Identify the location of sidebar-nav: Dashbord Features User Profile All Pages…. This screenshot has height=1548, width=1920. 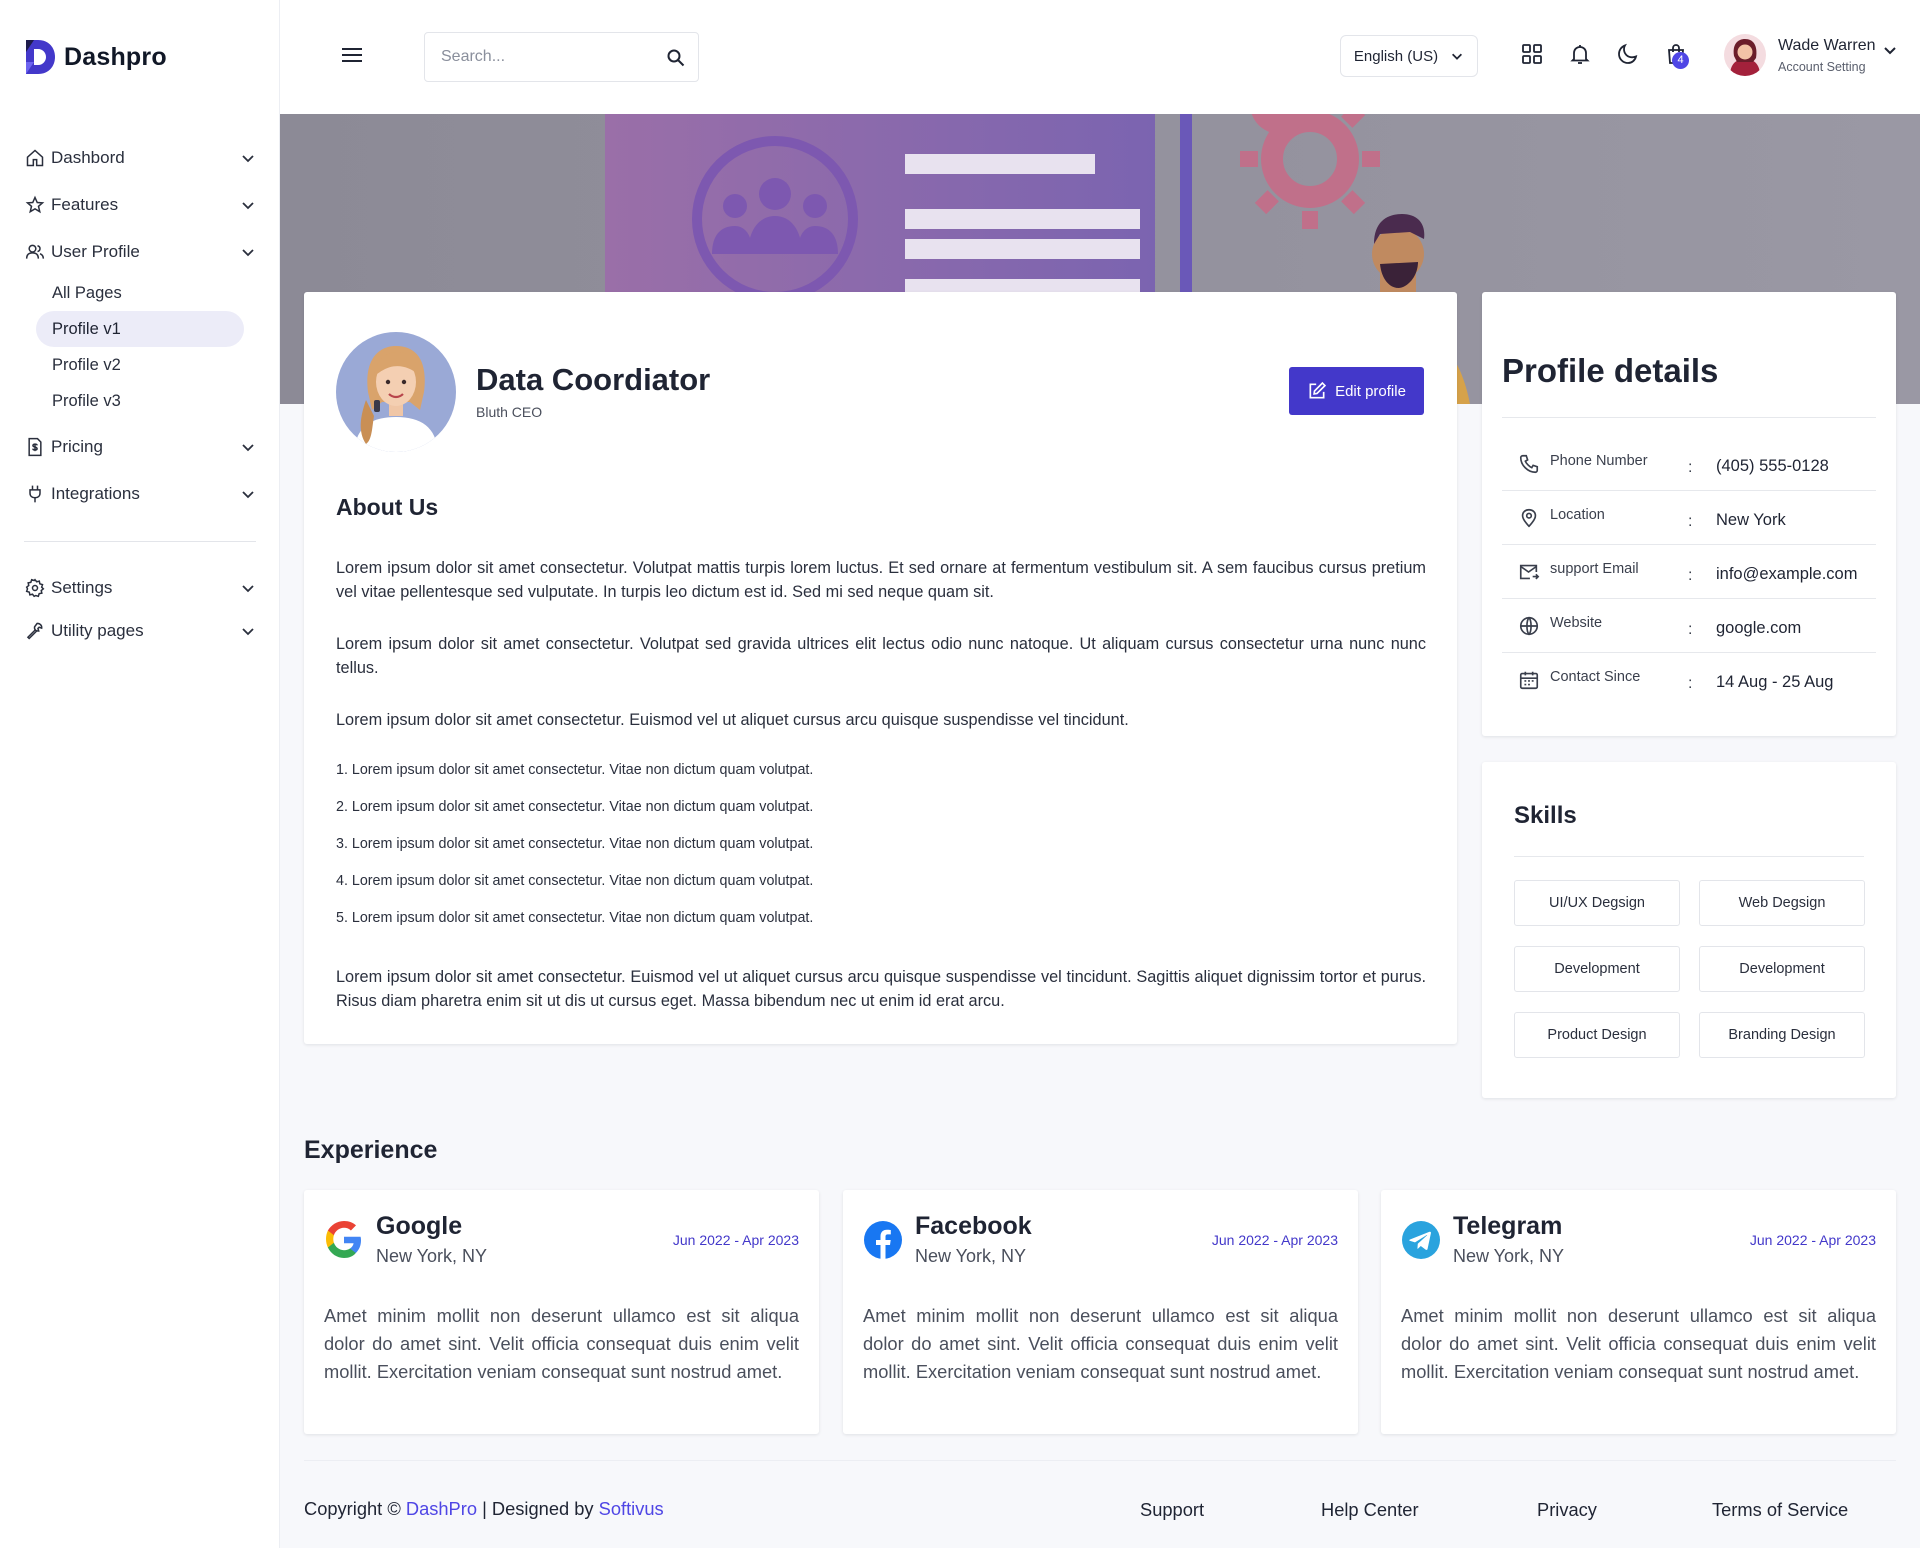
(140, 394).